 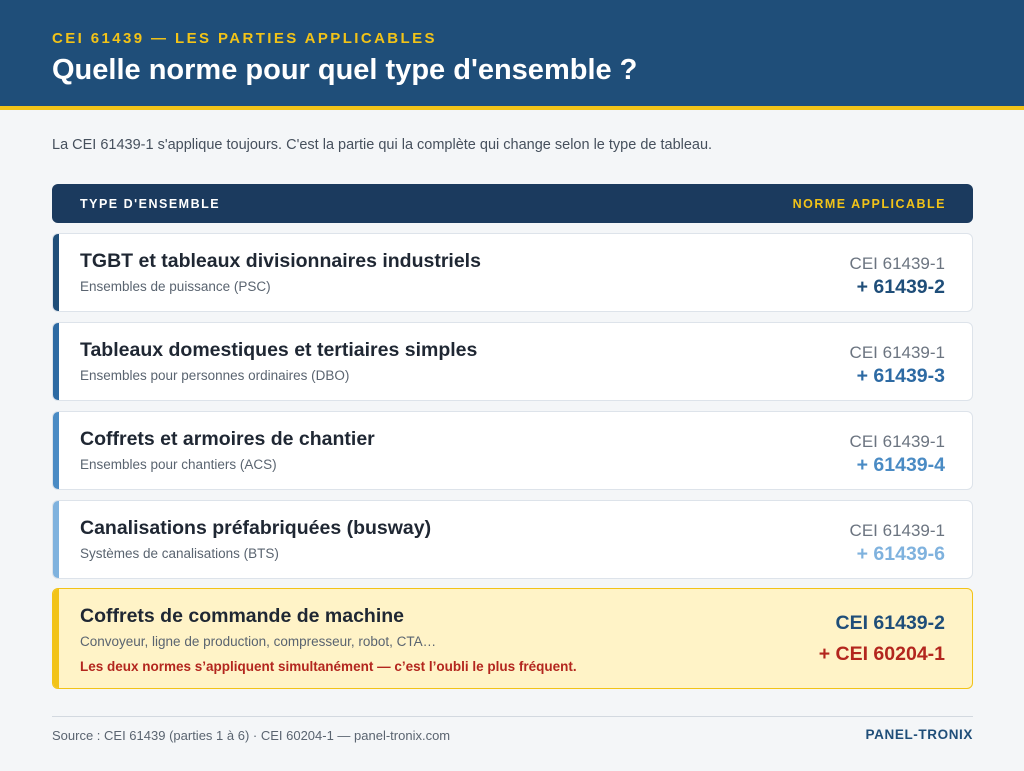 What do you see at coordinates (227, 439) in the screenshot?
I see `row-name: Coffrets et armoires de chantier` at bounding box center [227, 439].